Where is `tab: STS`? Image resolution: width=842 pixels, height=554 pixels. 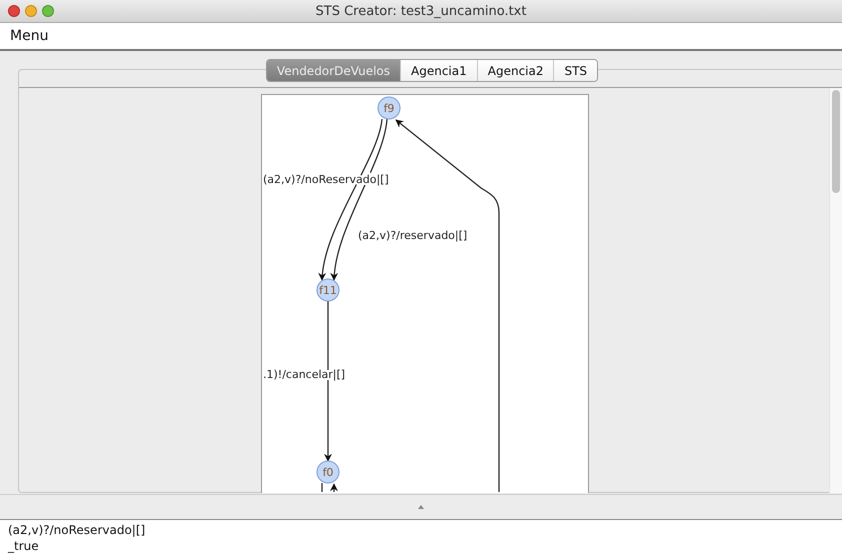
tab: STS is located at coordinates (576, 70).